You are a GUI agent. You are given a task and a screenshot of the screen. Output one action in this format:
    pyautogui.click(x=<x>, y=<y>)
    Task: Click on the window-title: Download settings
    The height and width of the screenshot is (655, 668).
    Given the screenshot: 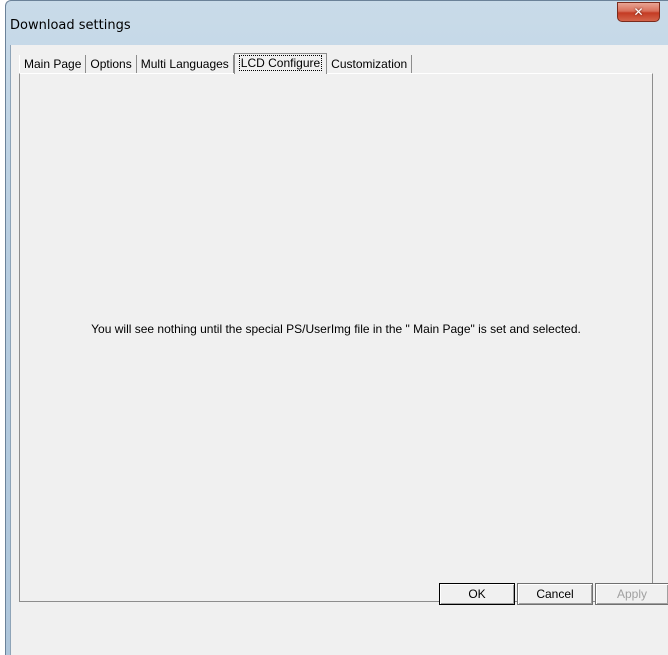 What is the action you would take?
    pyautogui.click(x=70, y=25)
    